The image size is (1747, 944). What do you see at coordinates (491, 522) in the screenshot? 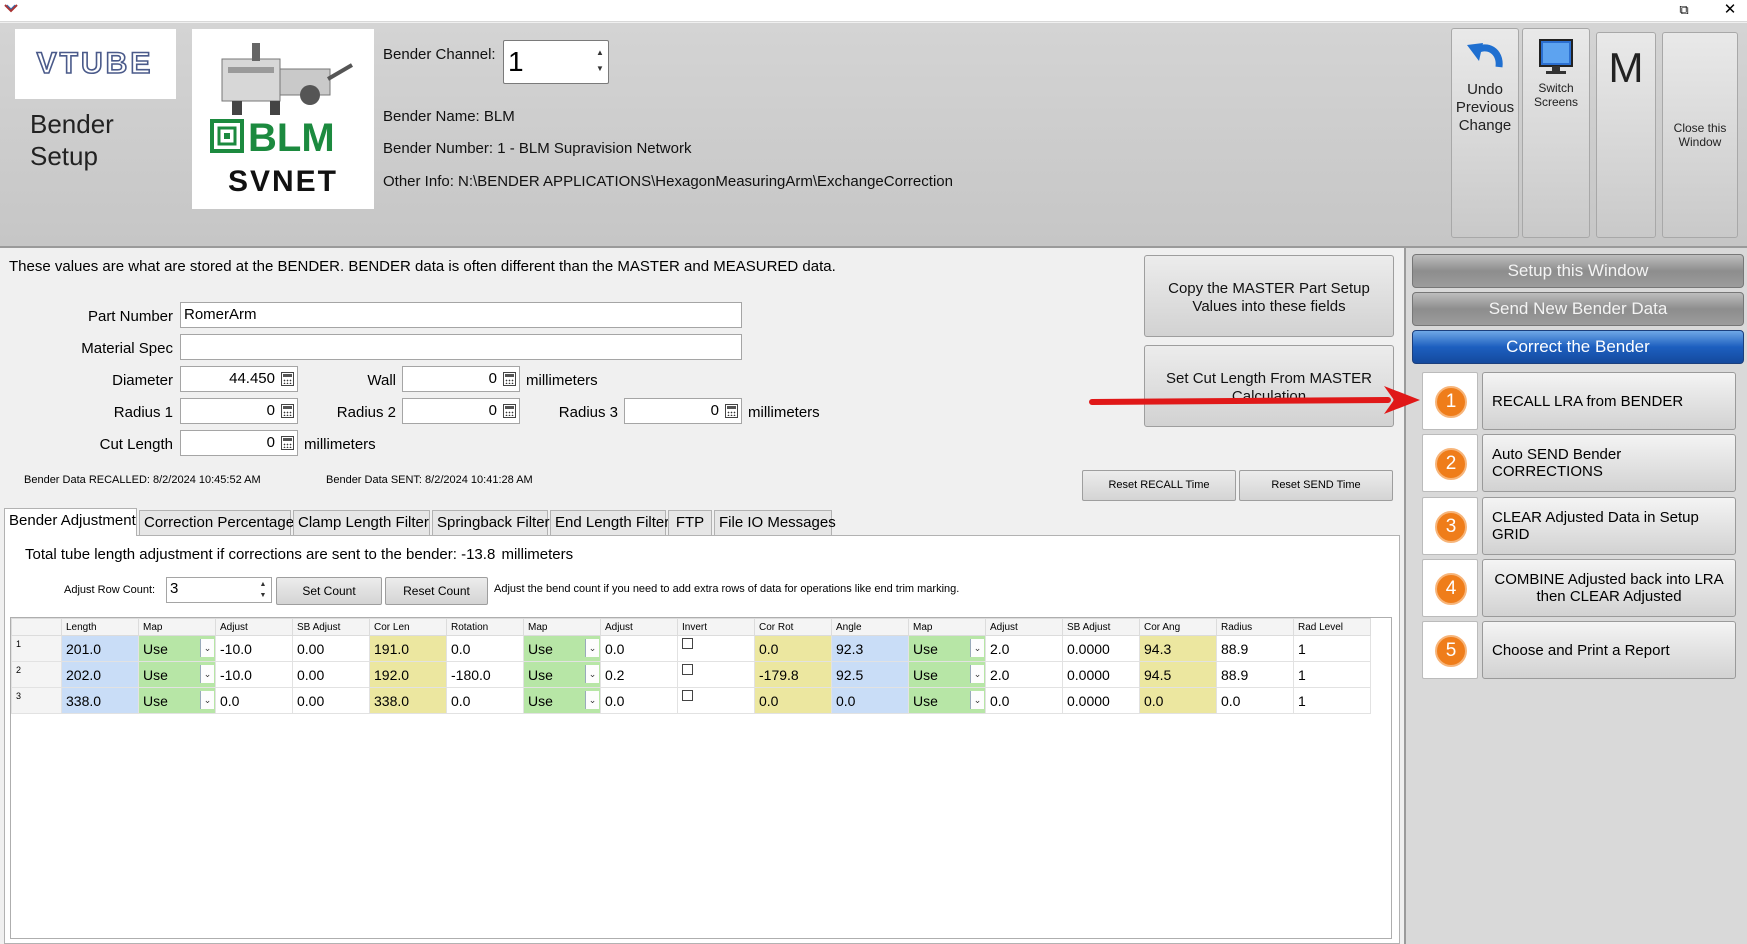
I see `tab-springback-filter: Springback Filter` at bounding box center [491, 522].